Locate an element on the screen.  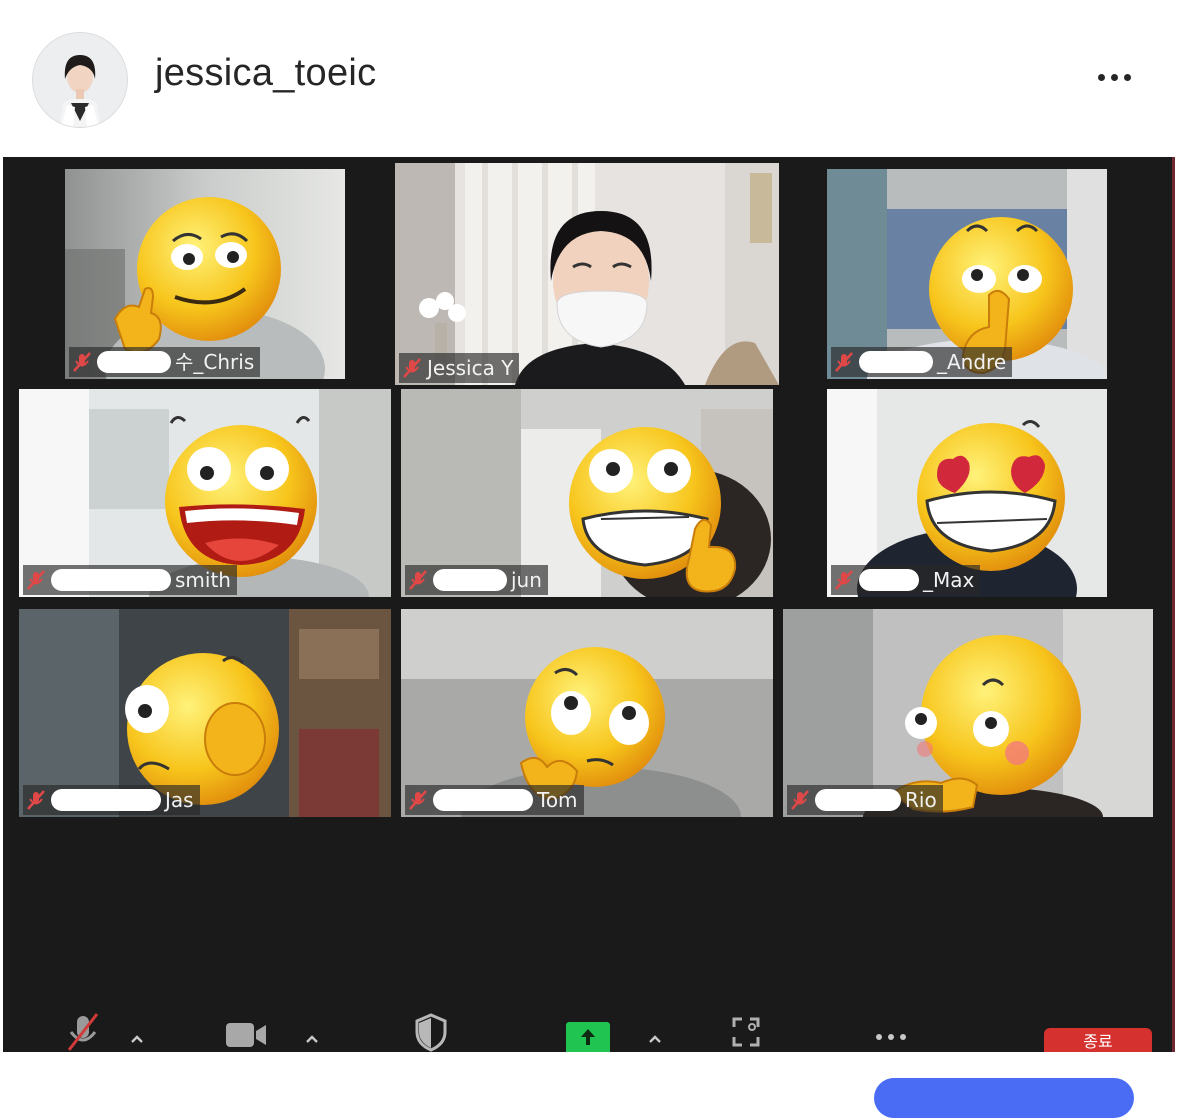
video-camera-icon is located at coordinates (246, 1035).